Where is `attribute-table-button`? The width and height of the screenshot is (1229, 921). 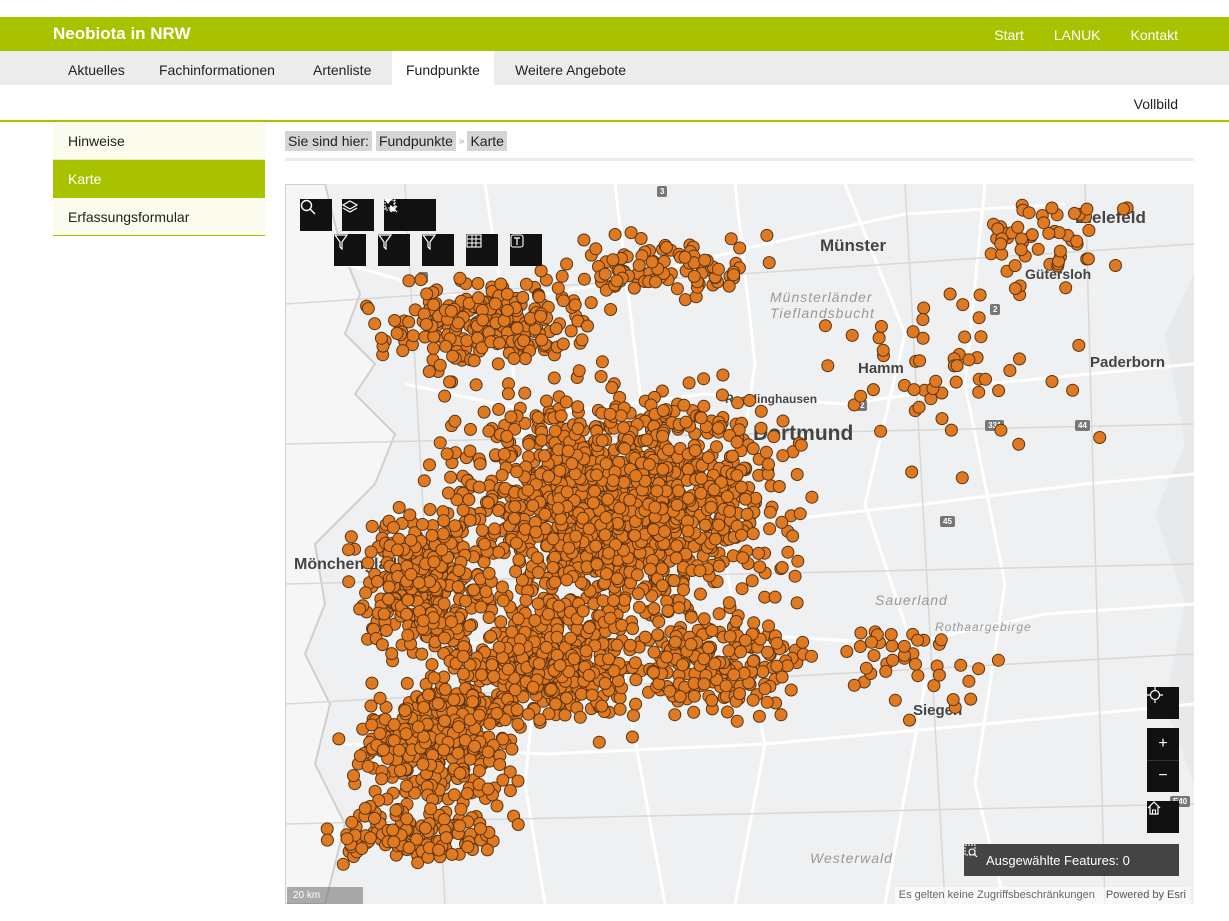 attribute-table-button is located at coordinates (482, 250).